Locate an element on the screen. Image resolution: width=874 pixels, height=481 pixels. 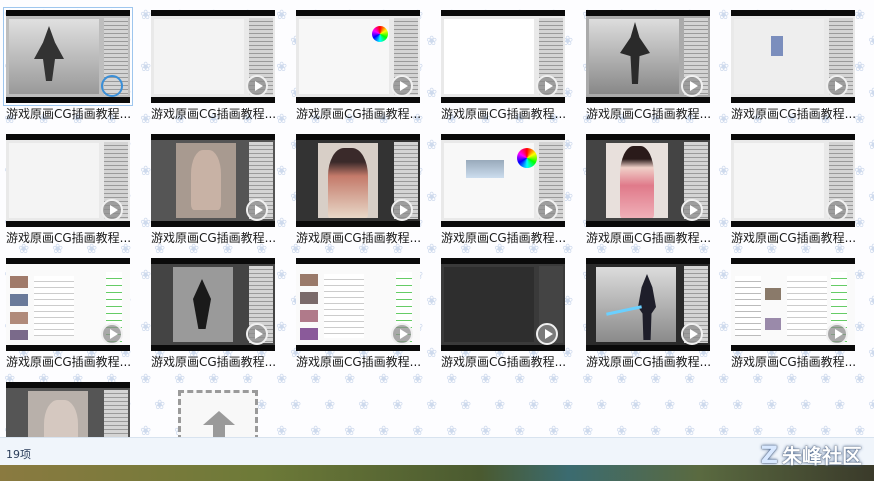
video-file-tile is located at coordinates (68, 405).